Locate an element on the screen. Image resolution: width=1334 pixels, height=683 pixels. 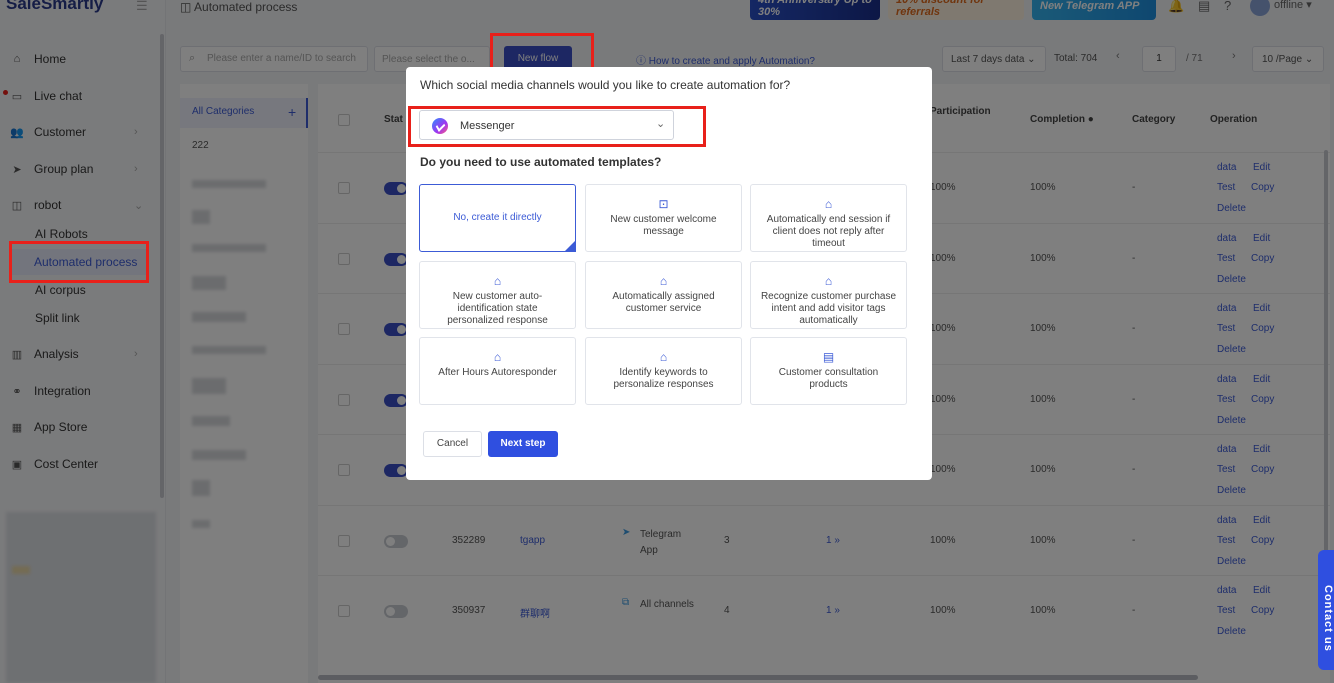
next-step-button: Next step is located at coordinates (523, 444).